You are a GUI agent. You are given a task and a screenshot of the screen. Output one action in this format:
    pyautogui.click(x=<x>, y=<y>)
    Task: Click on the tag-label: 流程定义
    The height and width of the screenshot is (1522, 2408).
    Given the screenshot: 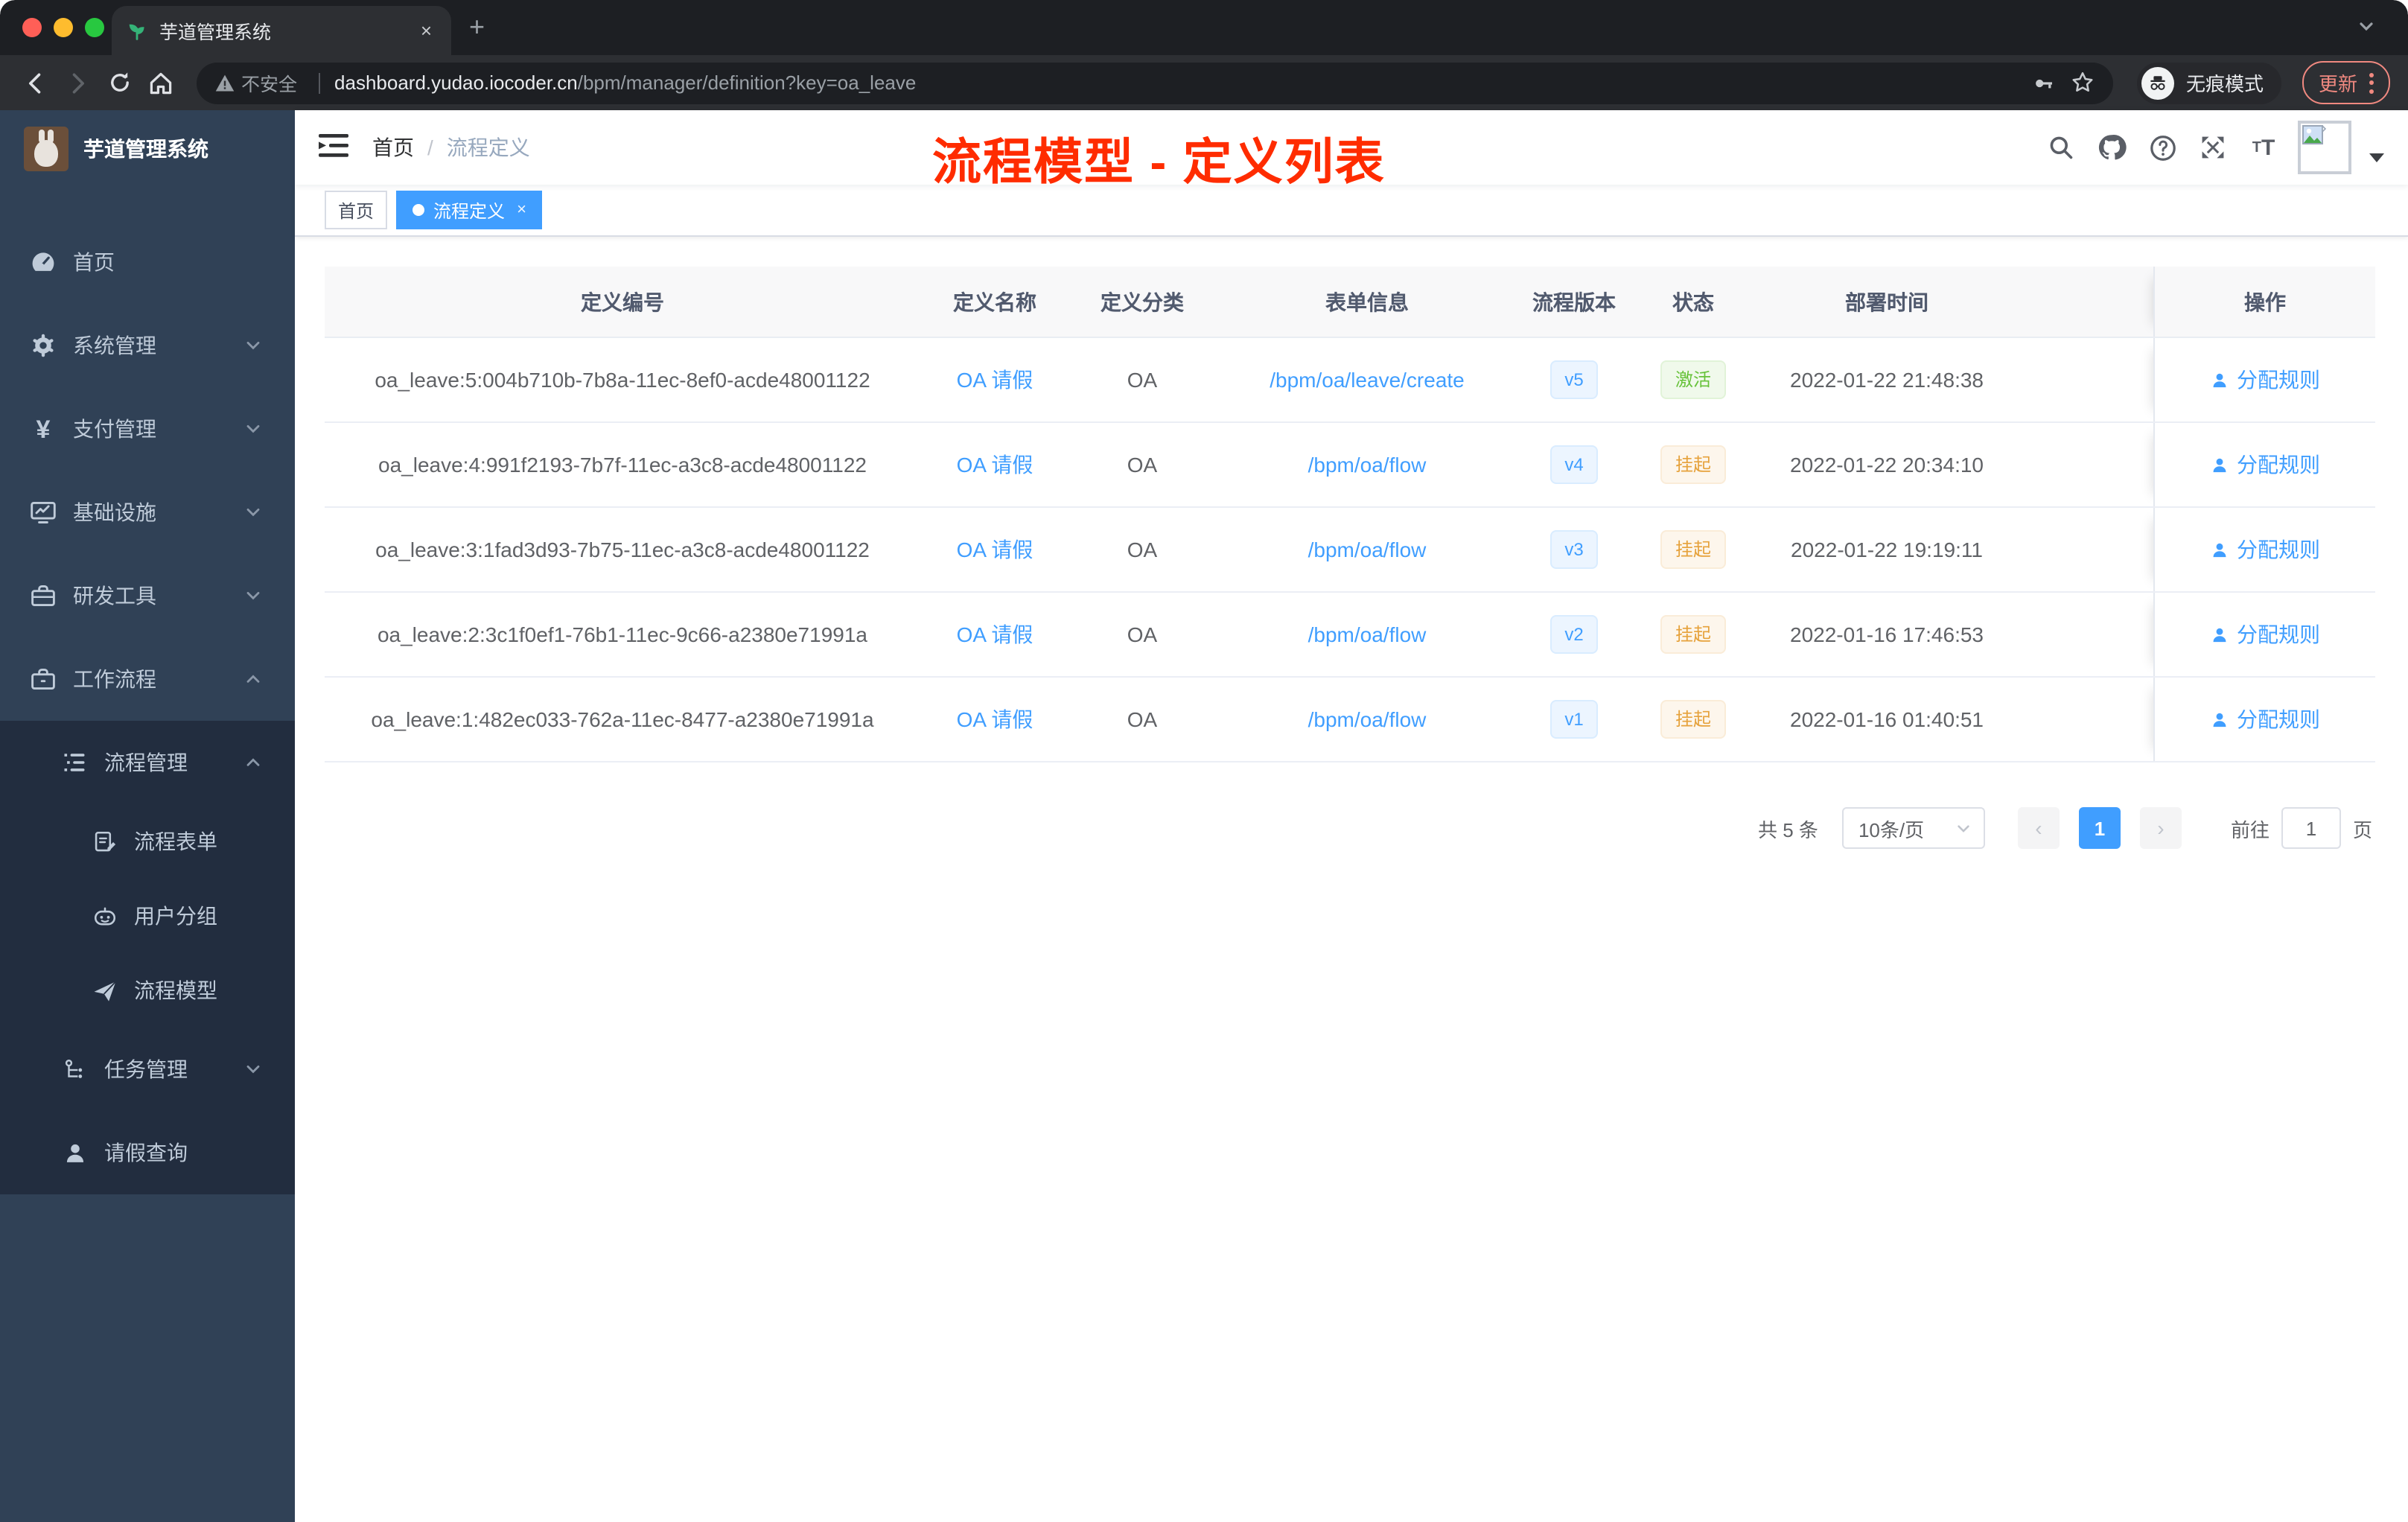 What is the action you would take?
    pyautogui.click(x=469, y=210)
    